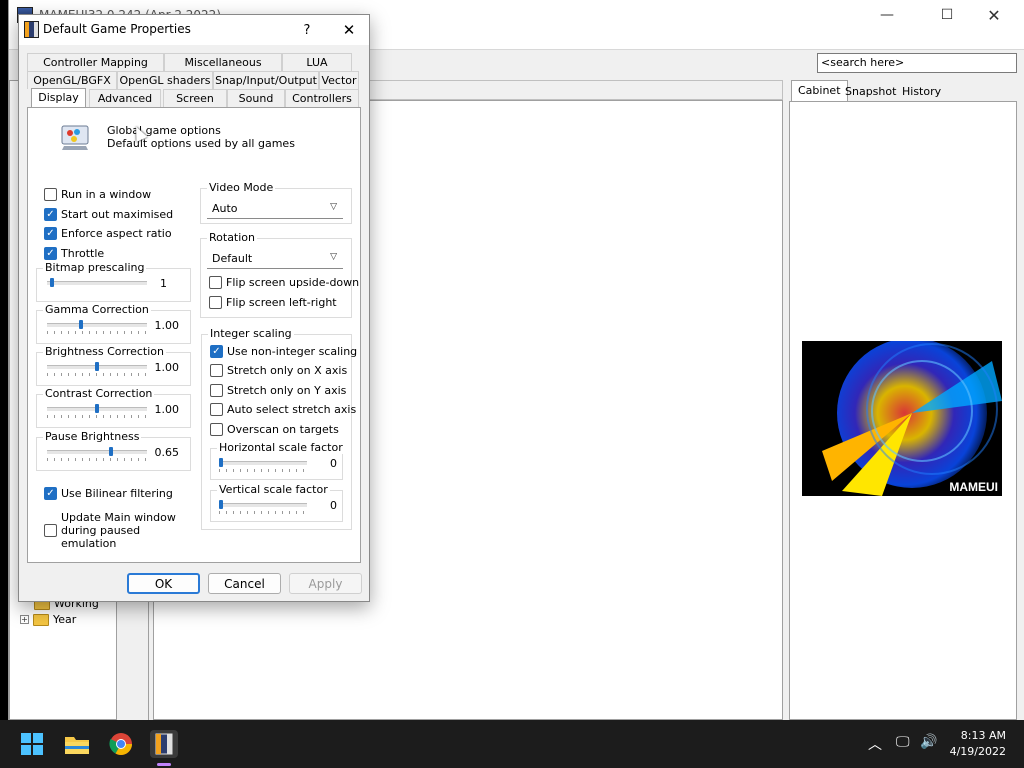 The width and height of the screenshot is (1024, 768). I want to click on video-mode-select: Auto ▽, so click(275, 209).